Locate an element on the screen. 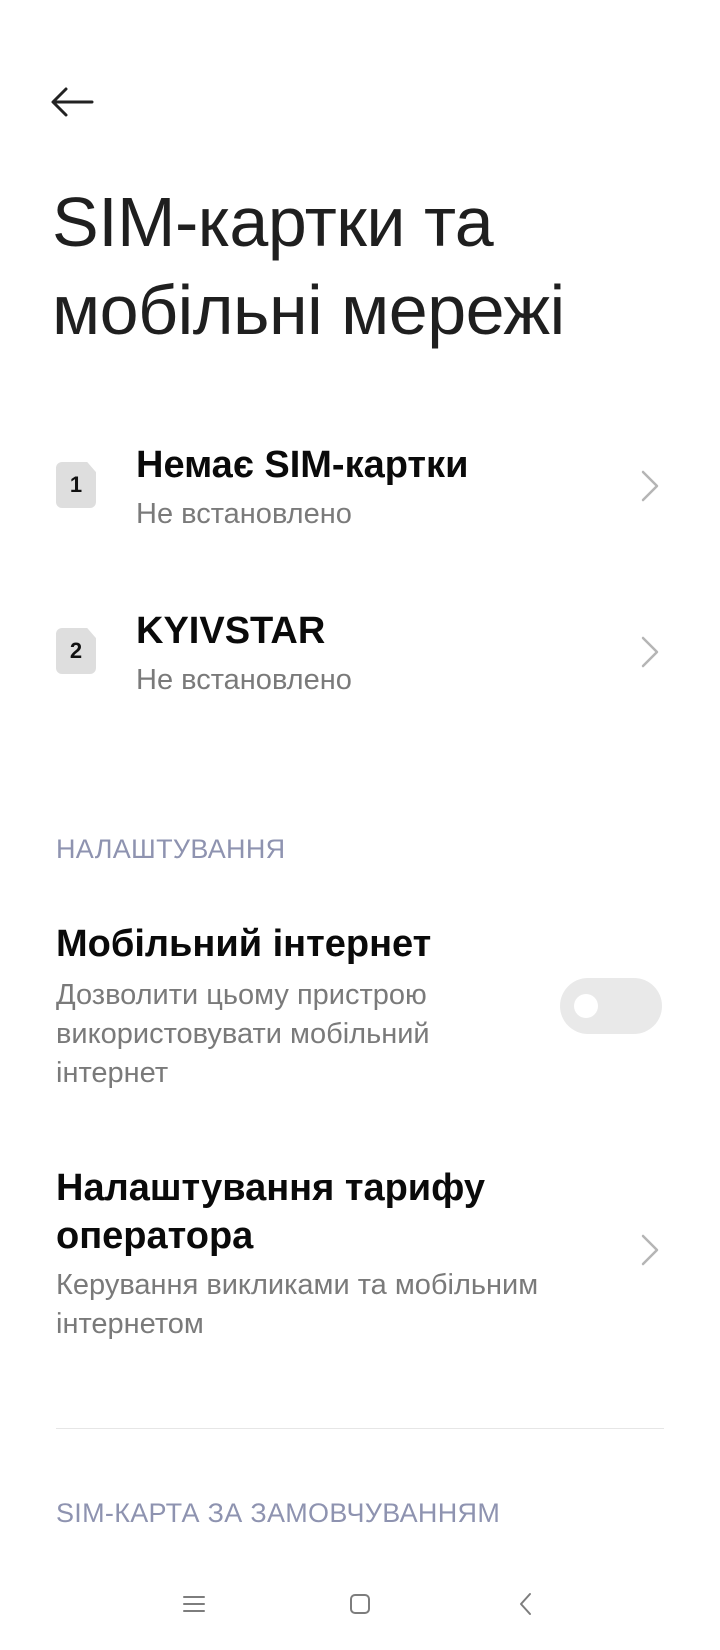  back-button is located at coordinates (80, 102).